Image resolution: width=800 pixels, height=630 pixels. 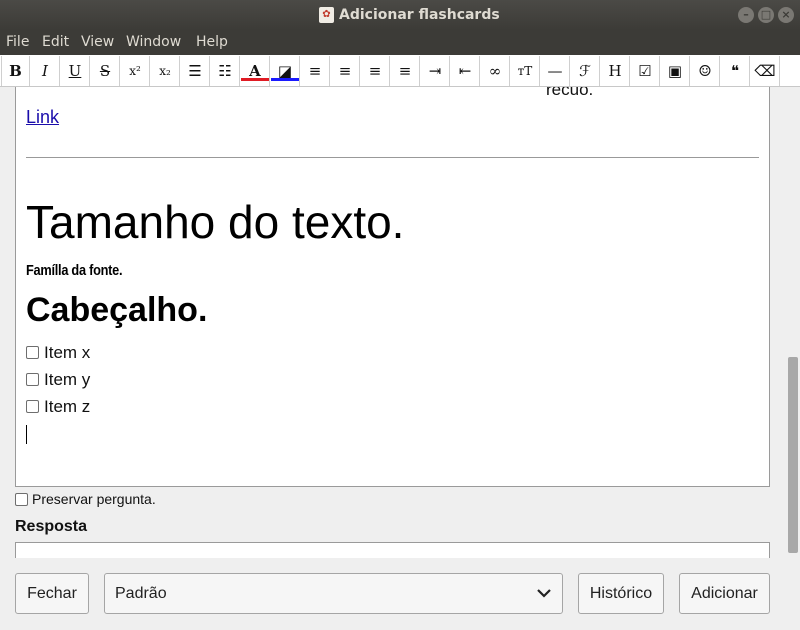 What do you see at coordinates (212, 42) in the screenshot?
I see `menu-help: Help` at bounding box center [212, 42].